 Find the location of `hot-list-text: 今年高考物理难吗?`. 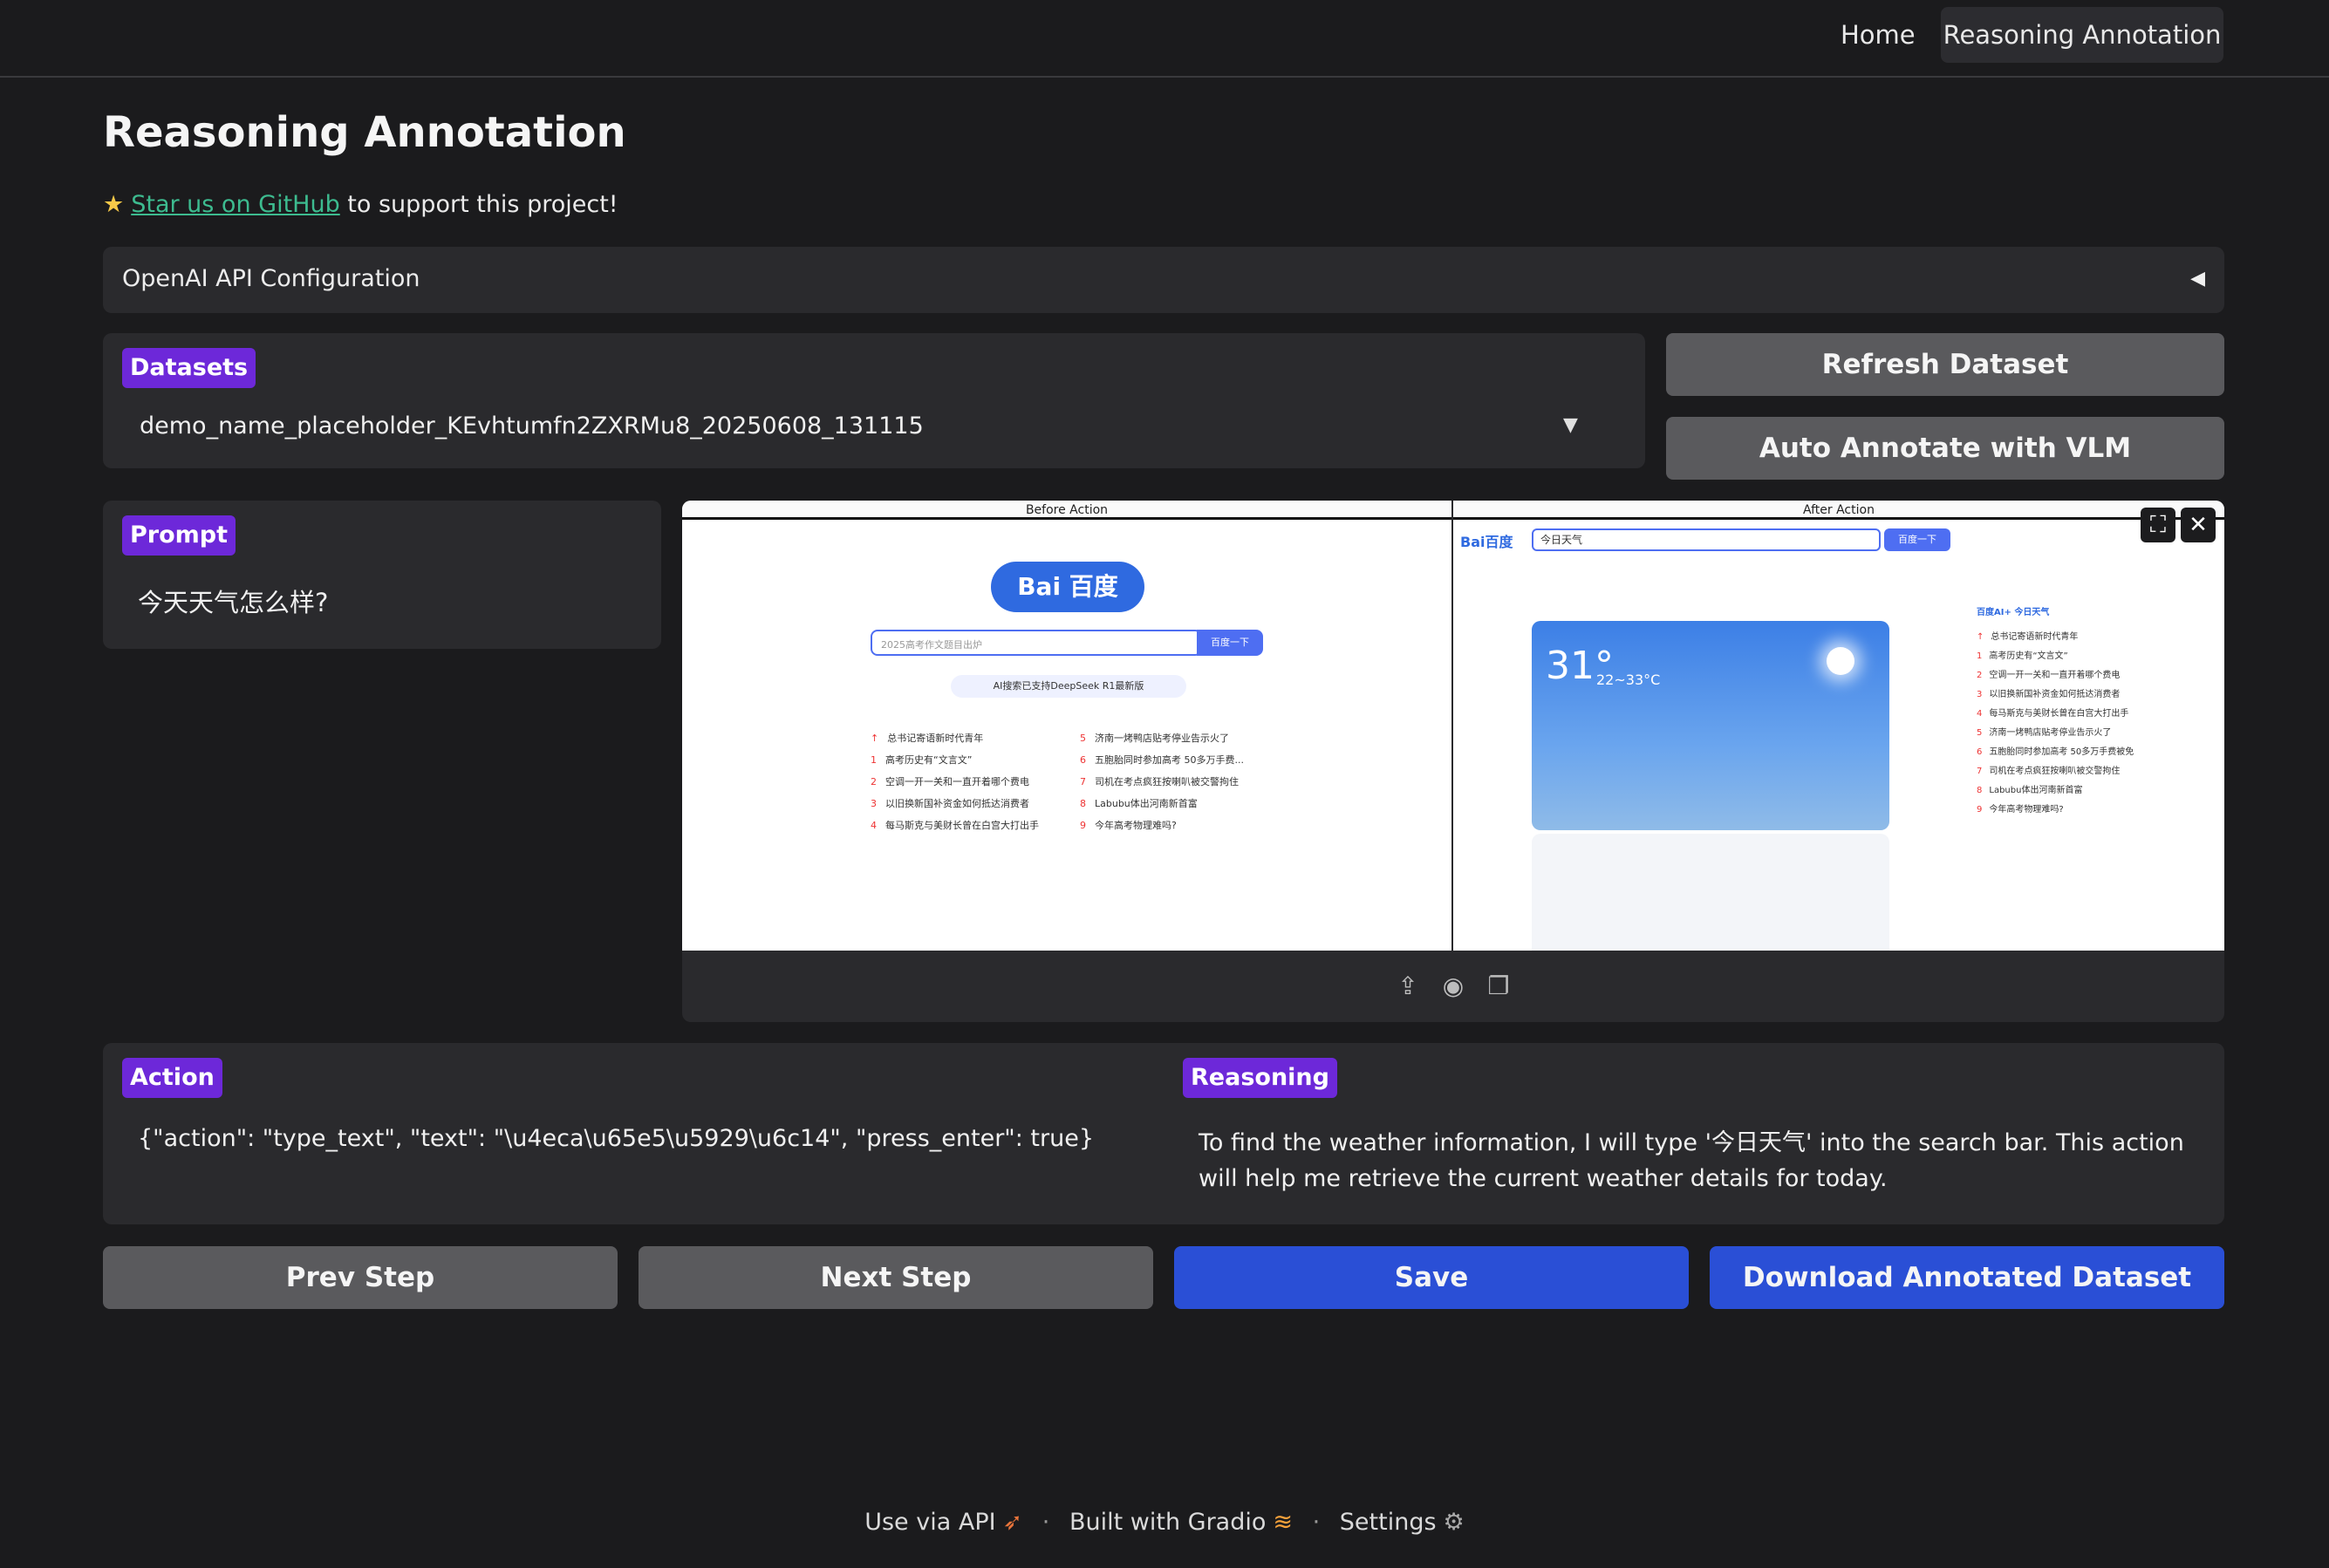

hot-list-text: 今年高考物理难吗? is located at coordinates (2027, 810).